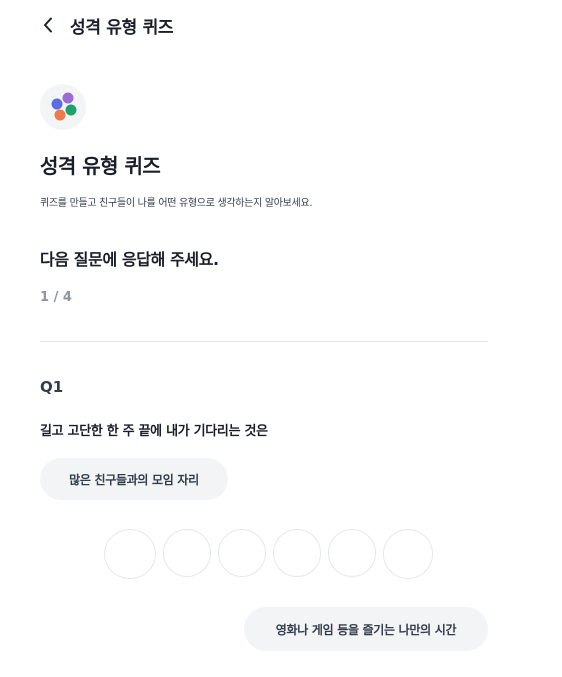 The image size is (562, 677). What do you see at coordinates (56, 297) in the screenshot?
I see `progress-indicator: 1 / 4` at bounding box center [56, 297].